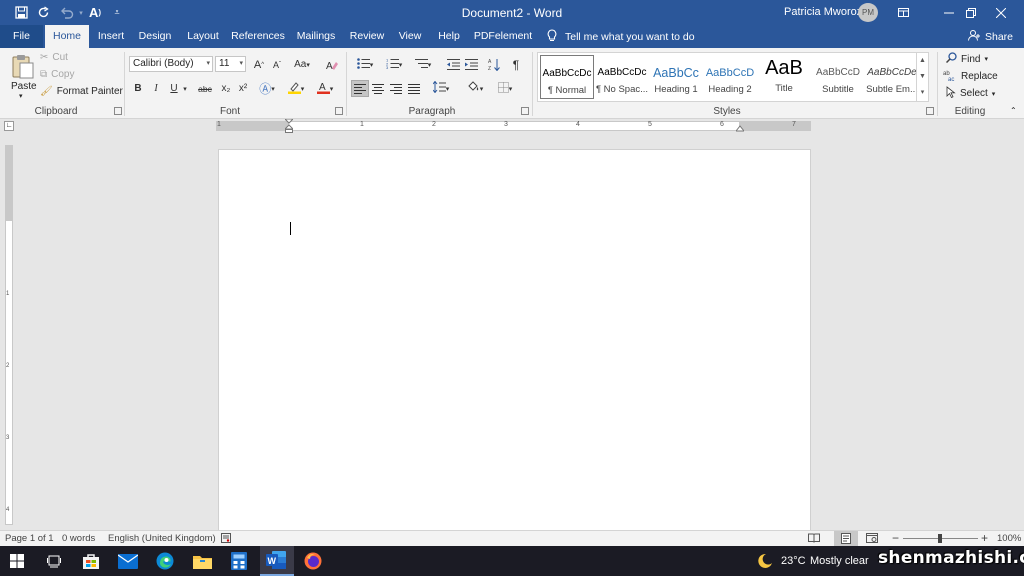 The image size is (1024, 576). What do you see at coordinates (226, 88) in the screenshot?
I see `subscript-button: x₂` at bounding box center [226, 88].